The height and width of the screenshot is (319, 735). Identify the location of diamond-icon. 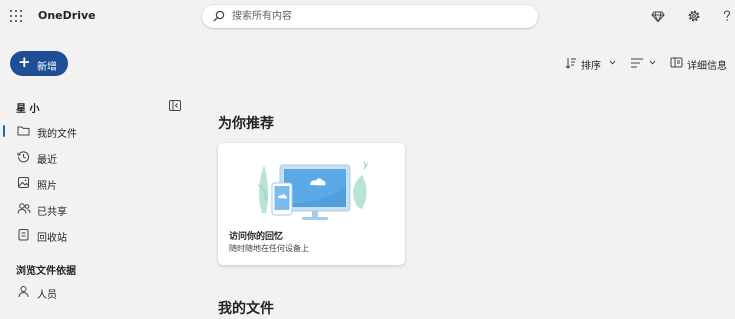
(658, 16).